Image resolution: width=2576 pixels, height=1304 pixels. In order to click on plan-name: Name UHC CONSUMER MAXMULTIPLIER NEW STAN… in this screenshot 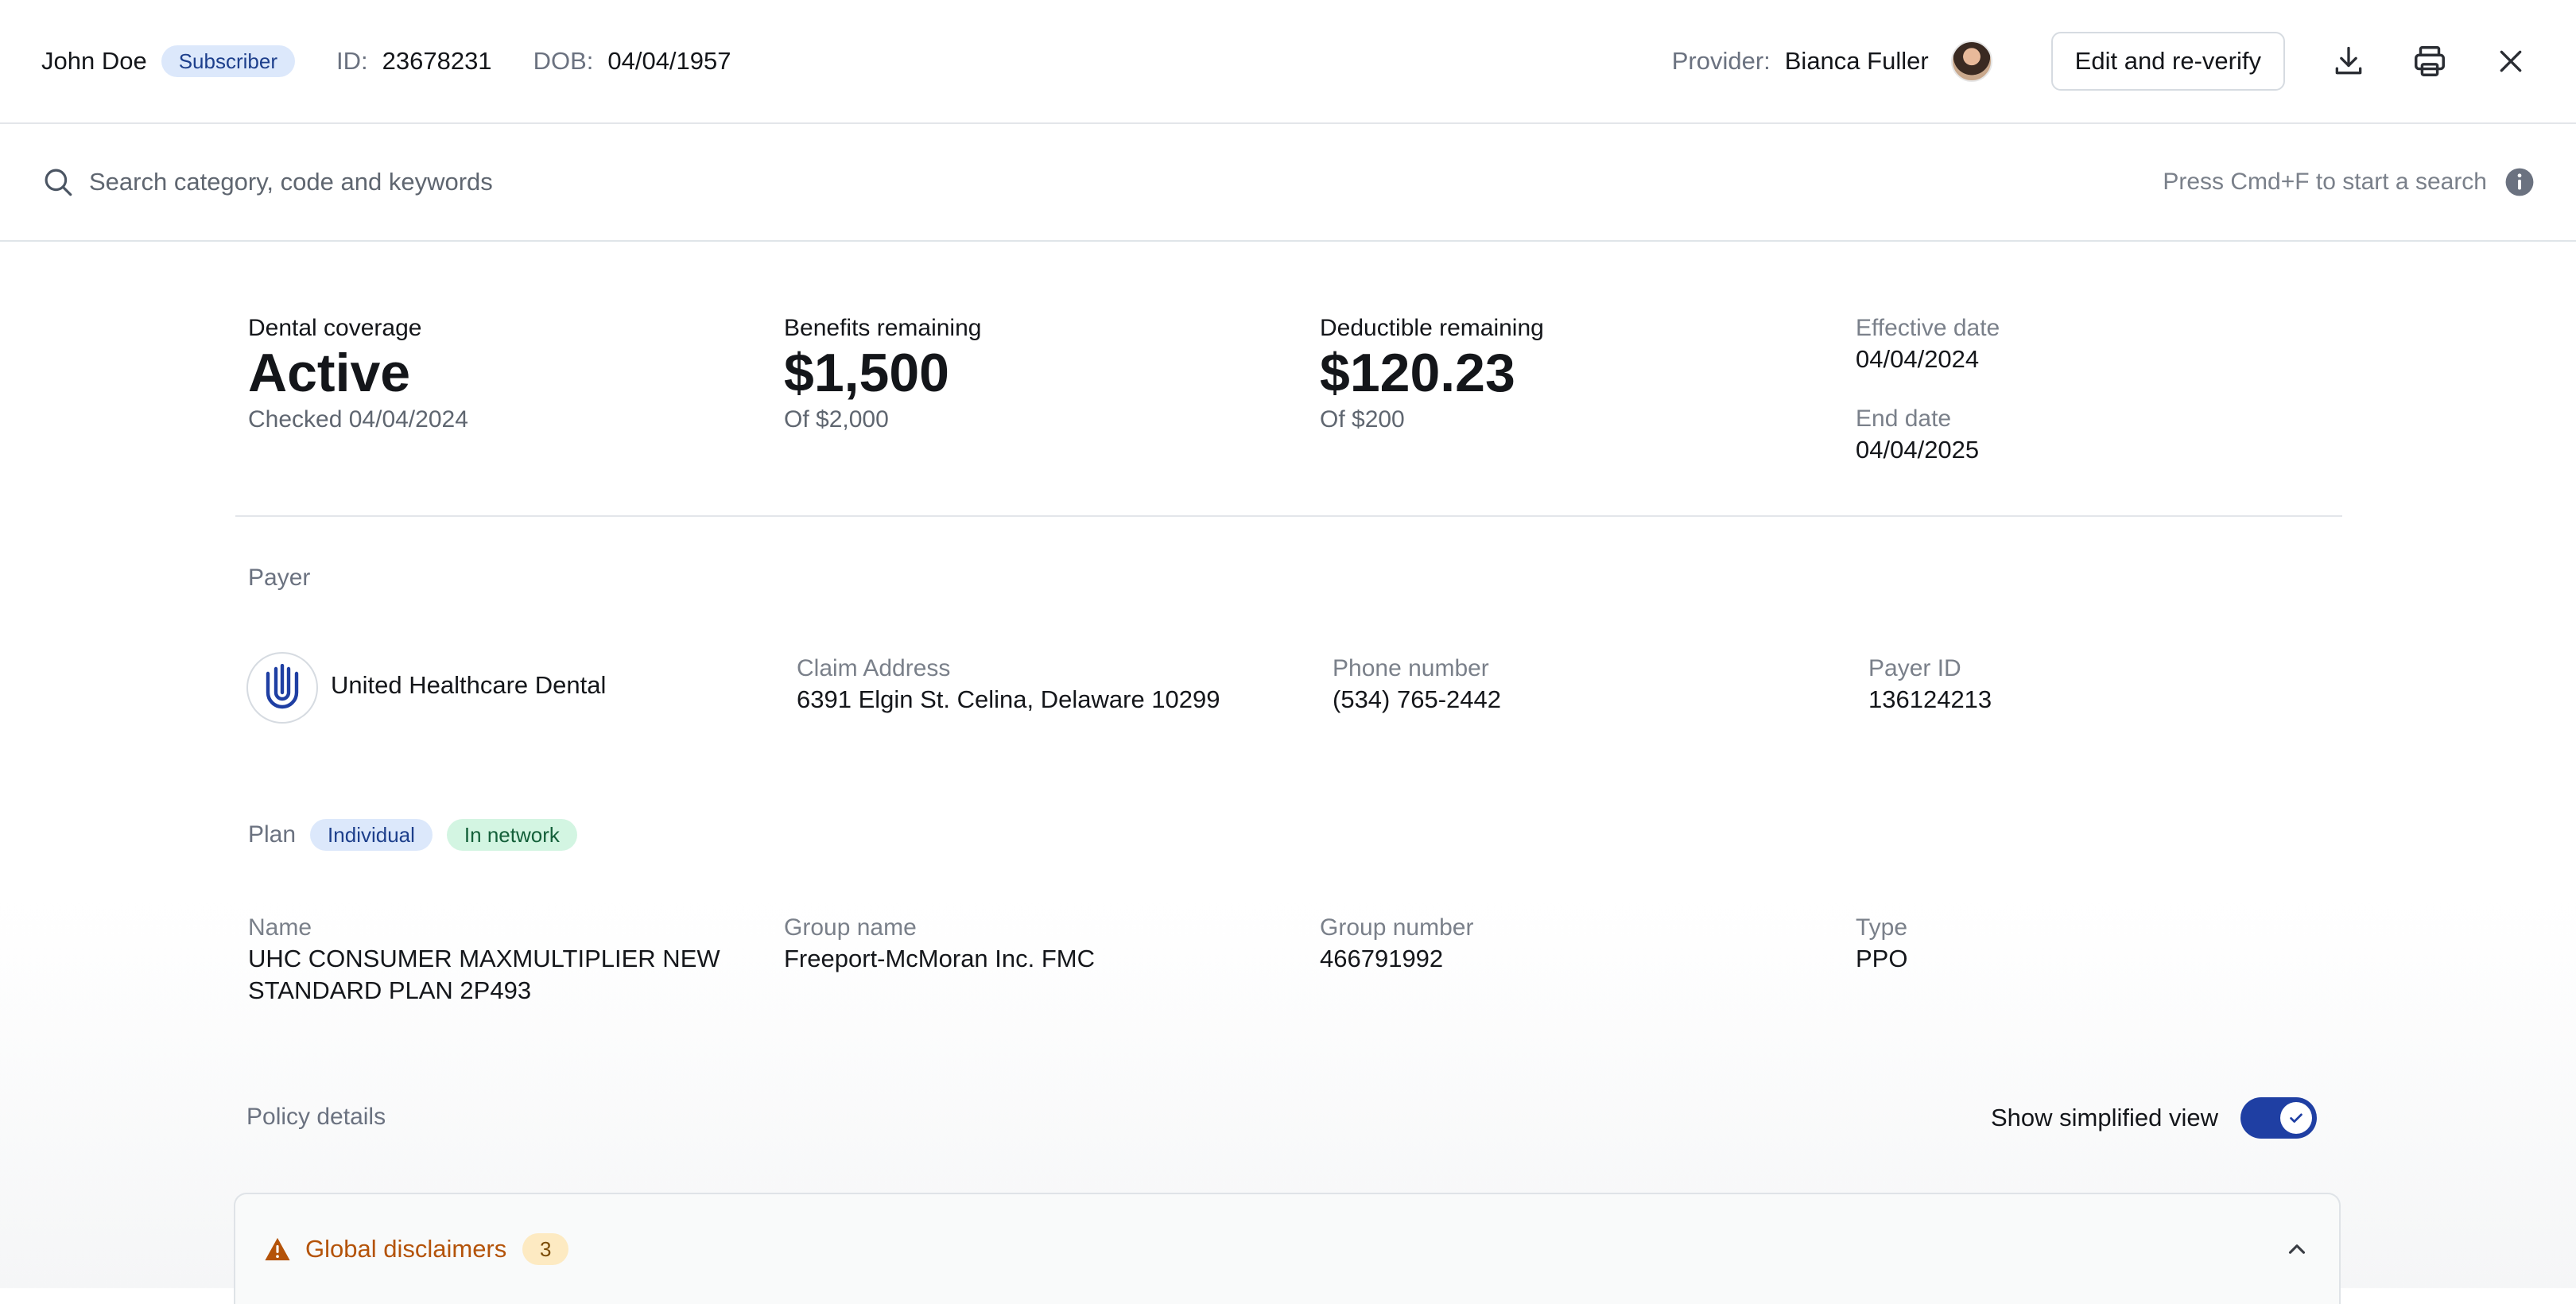, I will do `click(484, 960)`.